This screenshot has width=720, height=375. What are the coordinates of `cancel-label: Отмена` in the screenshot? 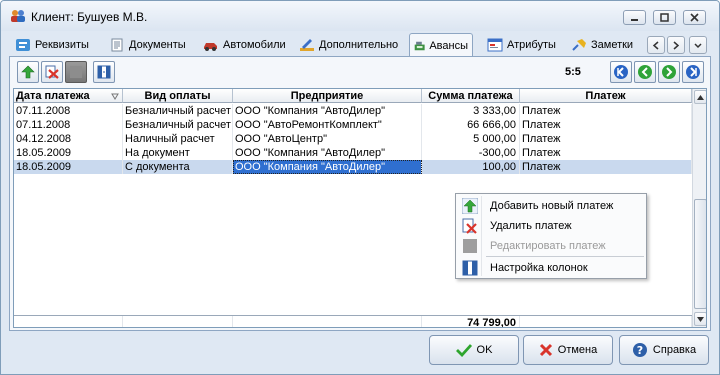 It's located at (577, 350).